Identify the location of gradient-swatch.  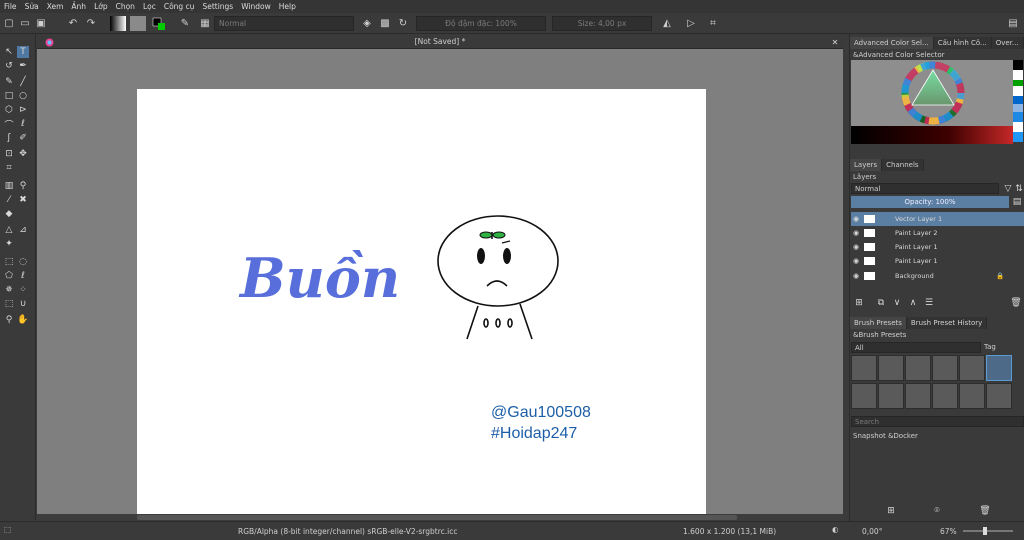
(118, 23).